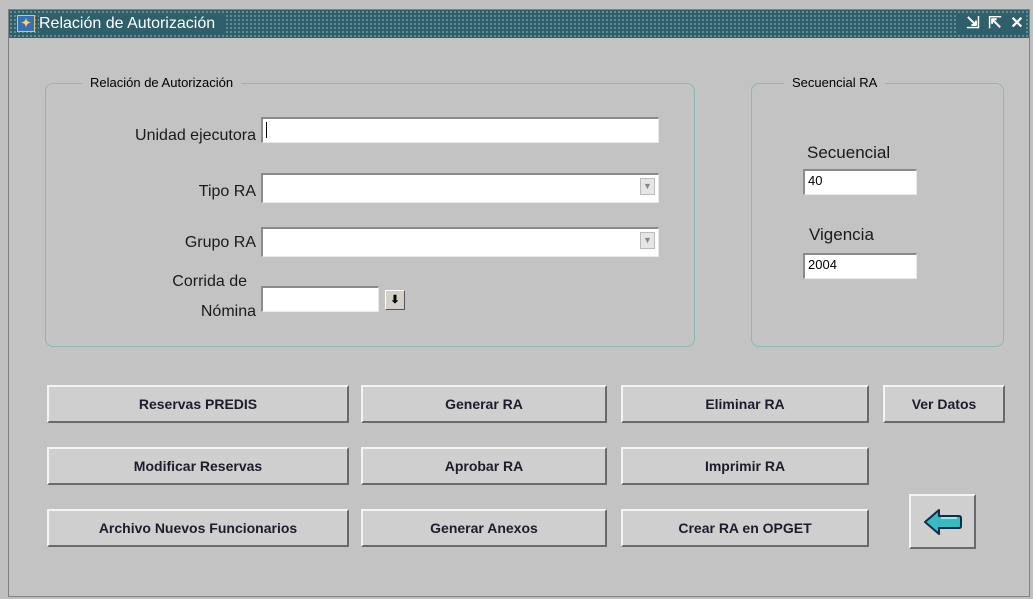 This screenshot has height=599, width=1033. Describe the element at coordinates (460, 242) in the screenshot. I see `grupo-ra-select: ▼` at that location.